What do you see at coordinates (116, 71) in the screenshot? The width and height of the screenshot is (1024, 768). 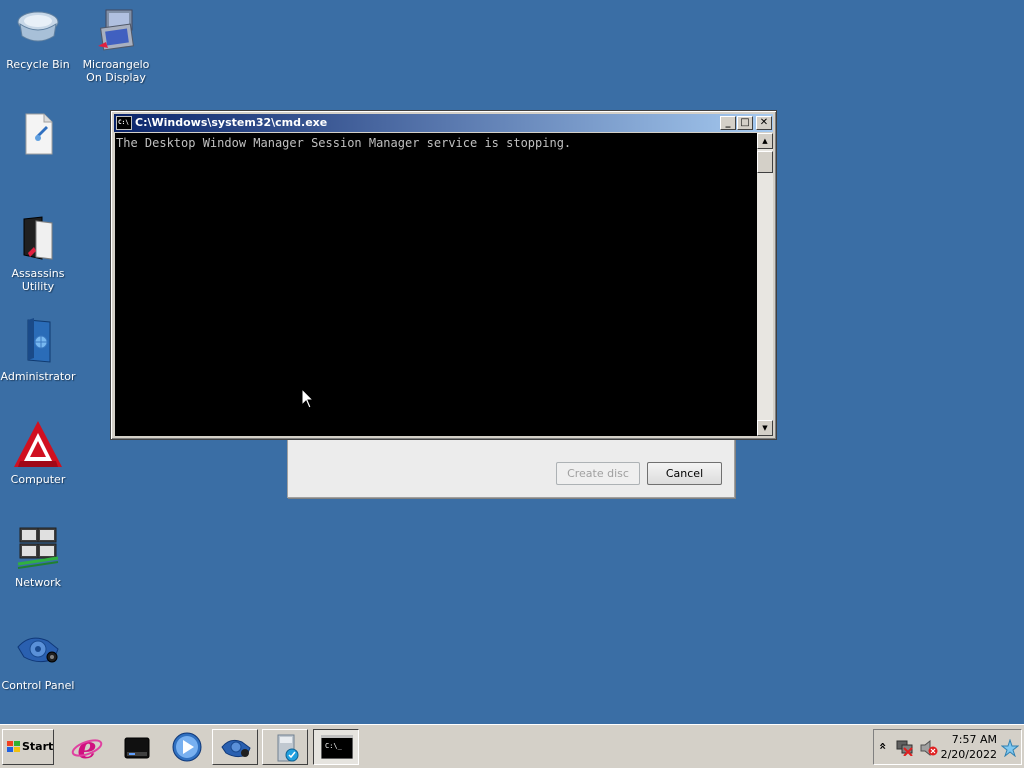 I see `microangelo-label: Microangelo On Display` at bounding box center [116, 71].